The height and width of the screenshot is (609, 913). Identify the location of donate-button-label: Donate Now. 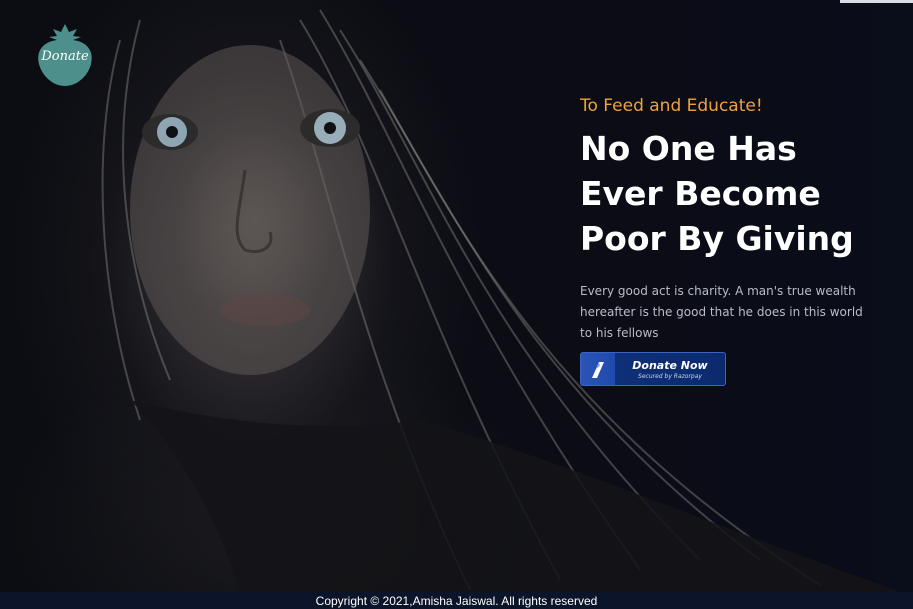
(670, 365).